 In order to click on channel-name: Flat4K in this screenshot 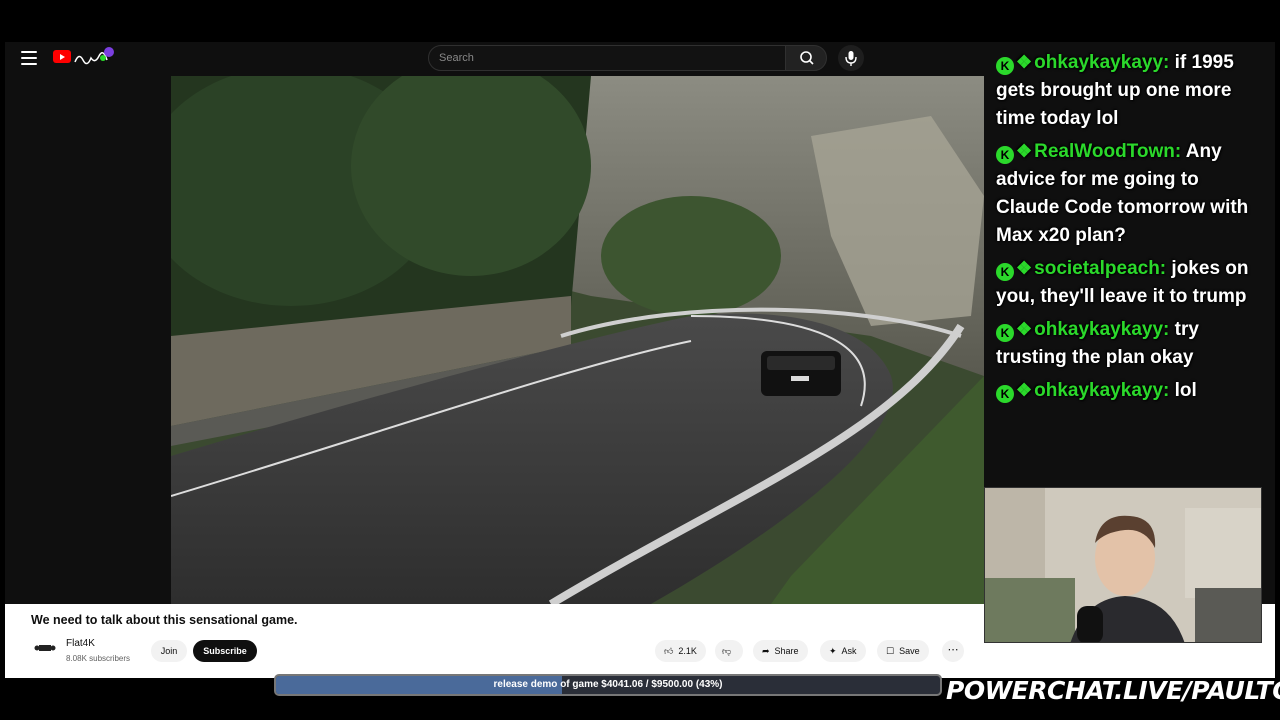, I will do `click(80, 643)`.